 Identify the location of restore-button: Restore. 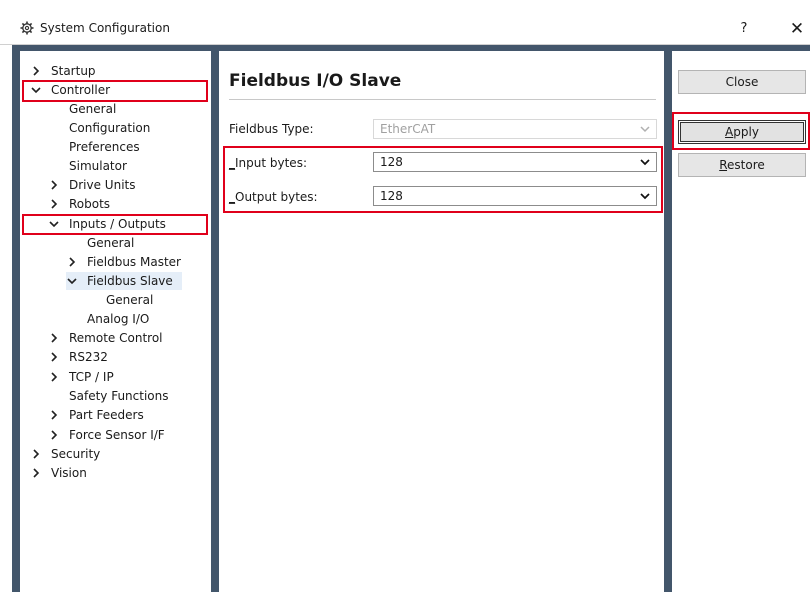
(742, 165).